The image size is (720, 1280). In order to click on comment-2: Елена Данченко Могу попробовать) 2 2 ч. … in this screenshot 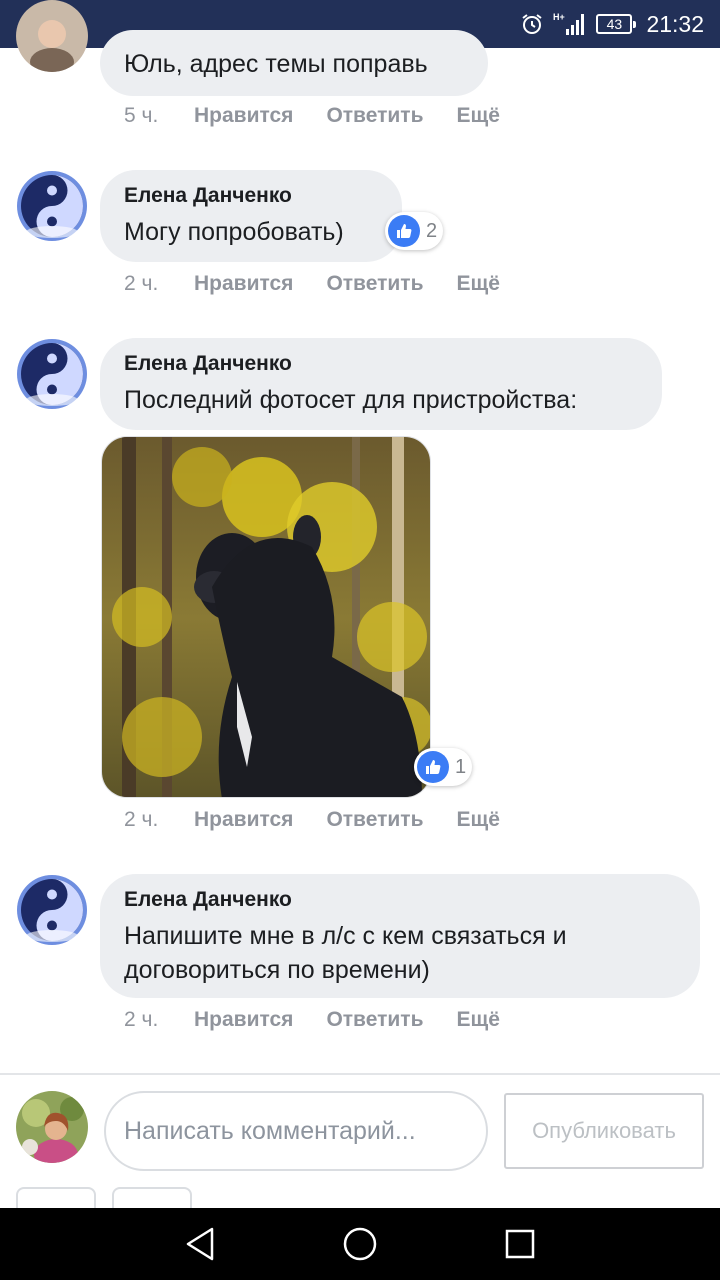, I will do `click(360, 238)`.